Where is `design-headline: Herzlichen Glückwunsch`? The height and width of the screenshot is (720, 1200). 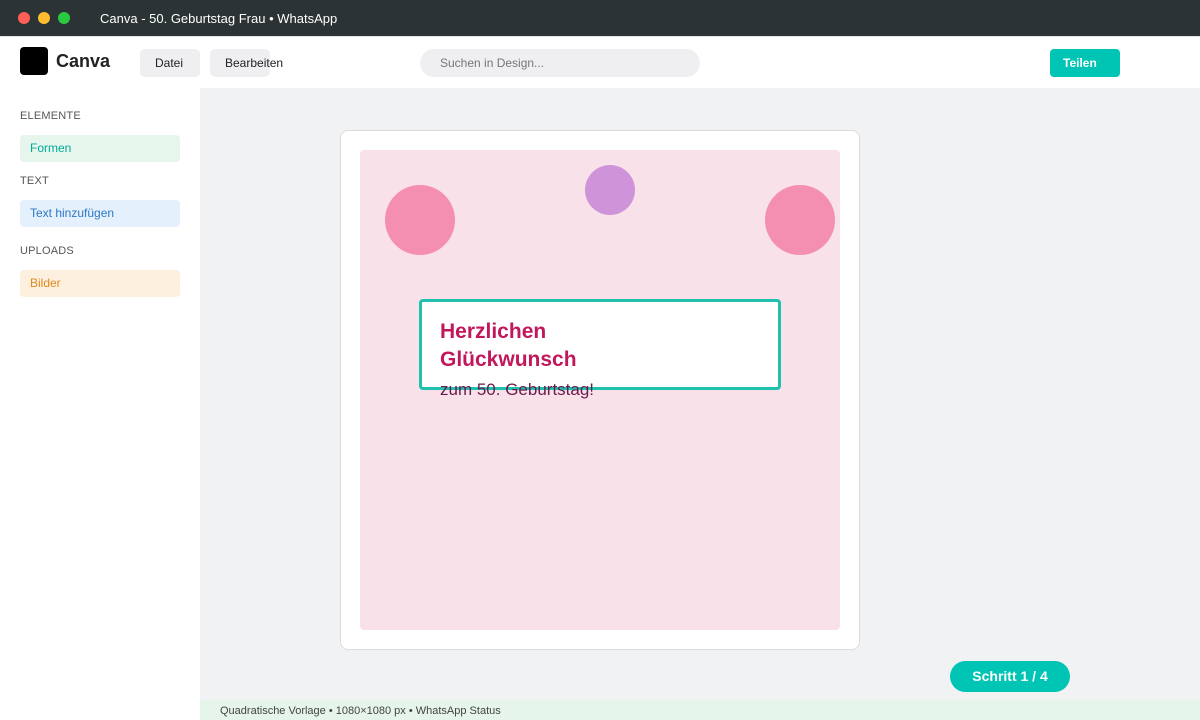 design-headline: Herzlichen Glückwunsch is located at coordinates (540, 346).